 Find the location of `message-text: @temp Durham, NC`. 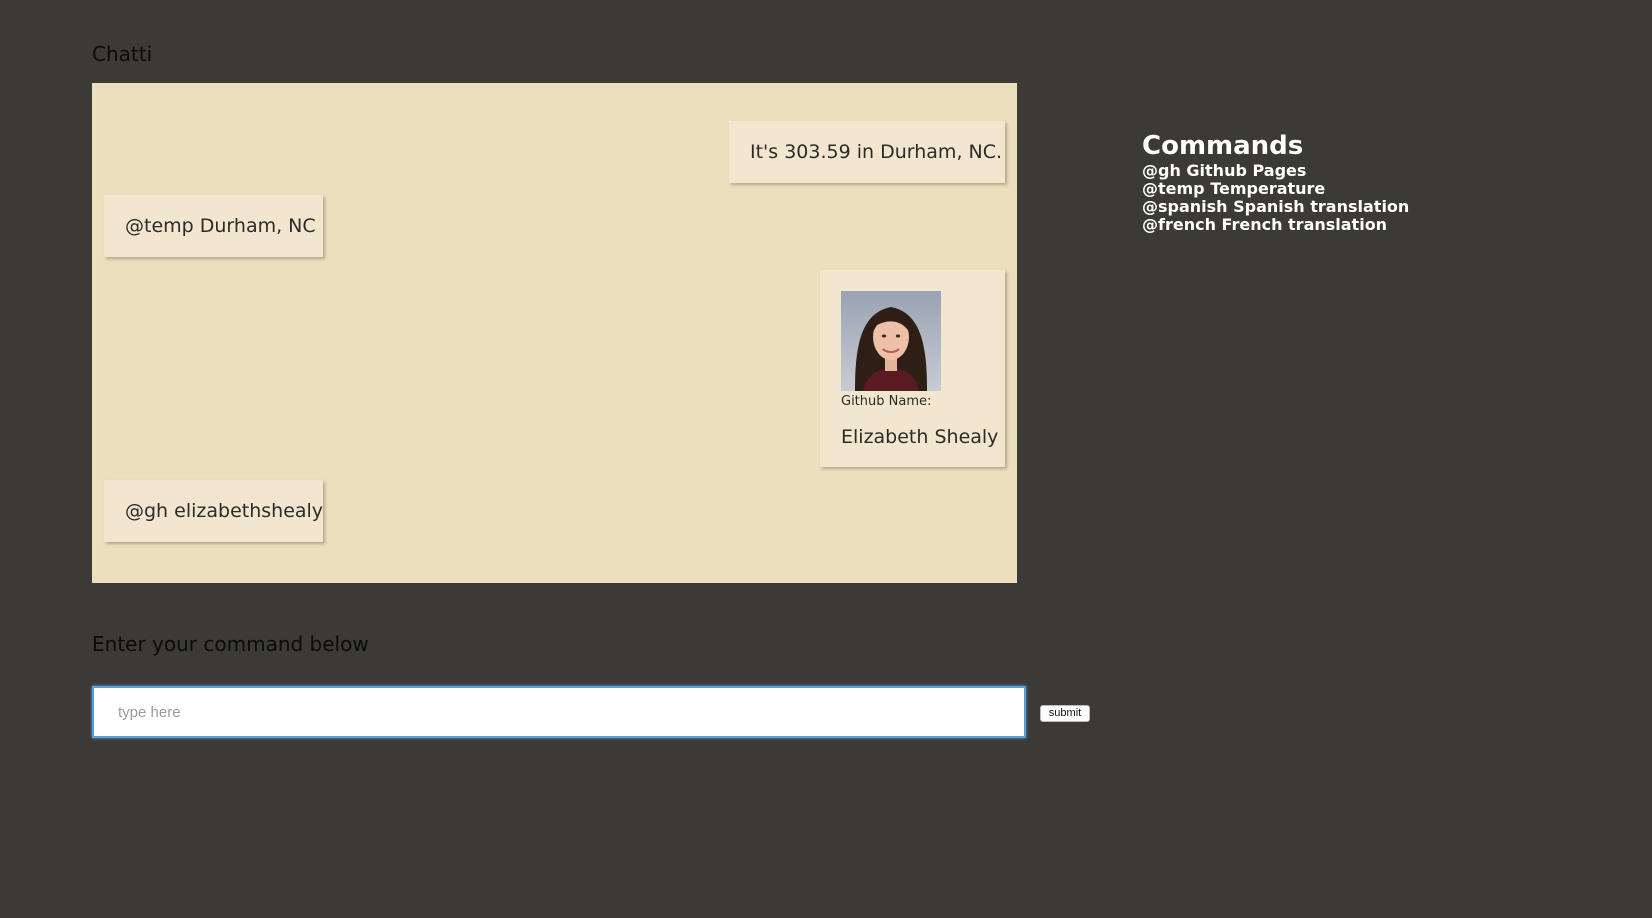

message-text: @temp Durham, NC is located at coordinates (220, 226).